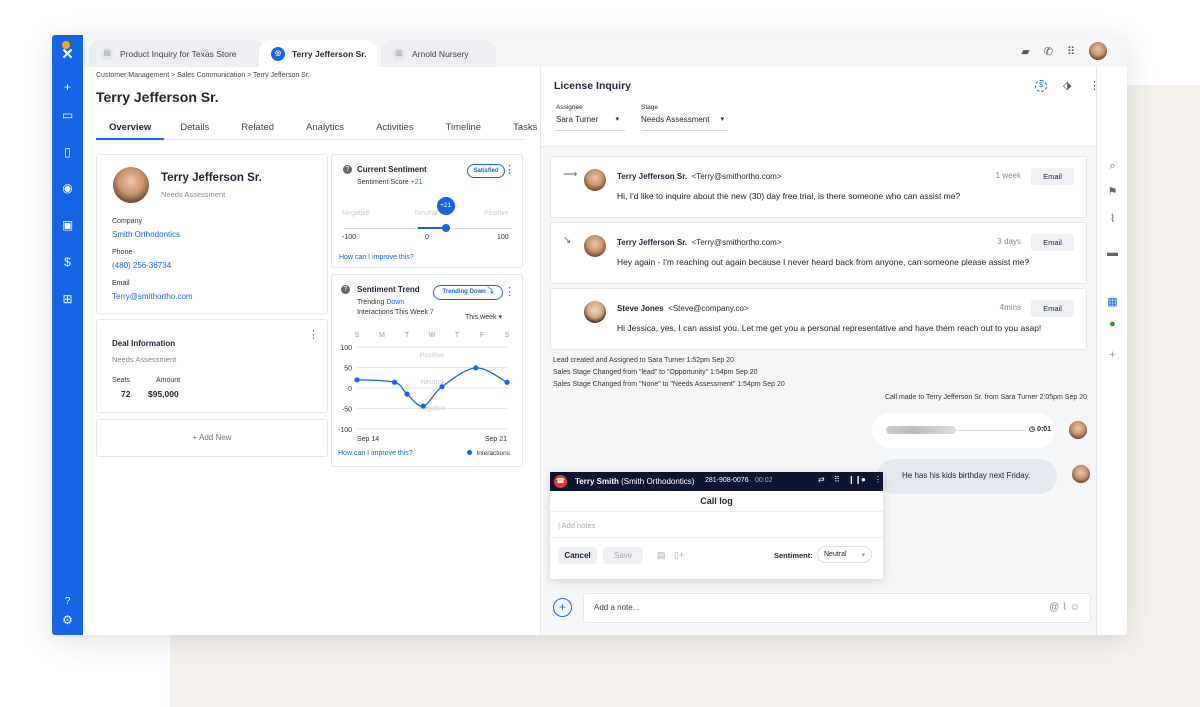 The width and height of the screenshot is (1200, 707). Describe the element at coordinates (1071, 51) in the screenshot. I see `apps-grid-icon: ⠿` at that location.